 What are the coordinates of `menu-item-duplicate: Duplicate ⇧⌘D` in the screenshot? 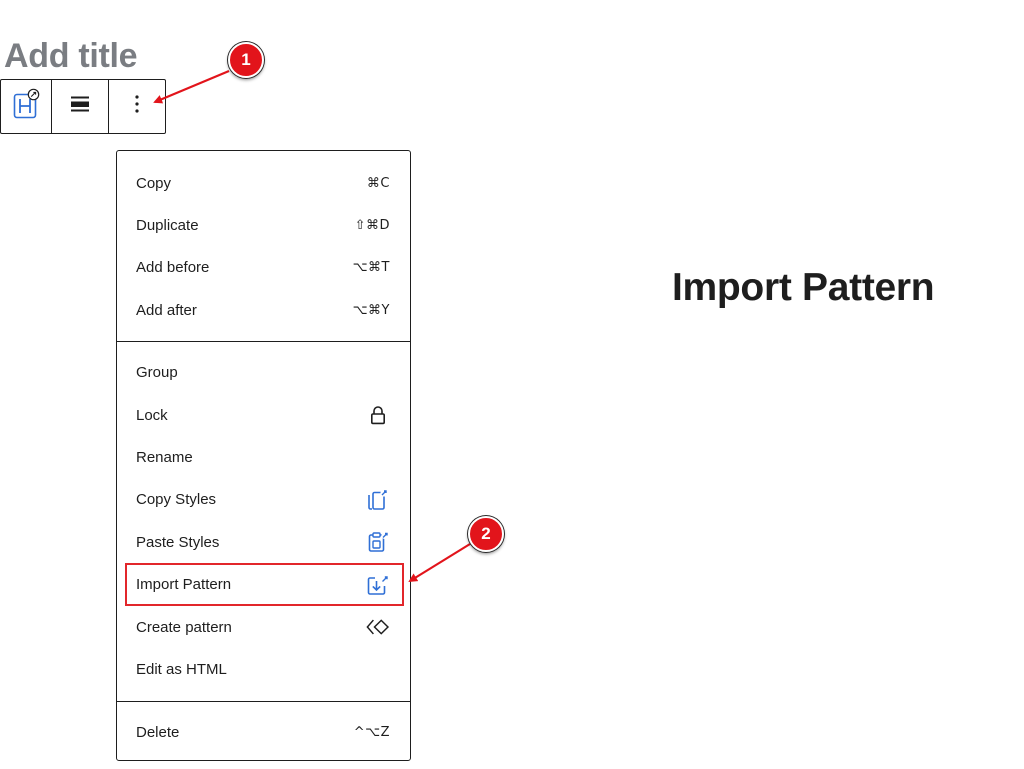 It's located at (263, 225).